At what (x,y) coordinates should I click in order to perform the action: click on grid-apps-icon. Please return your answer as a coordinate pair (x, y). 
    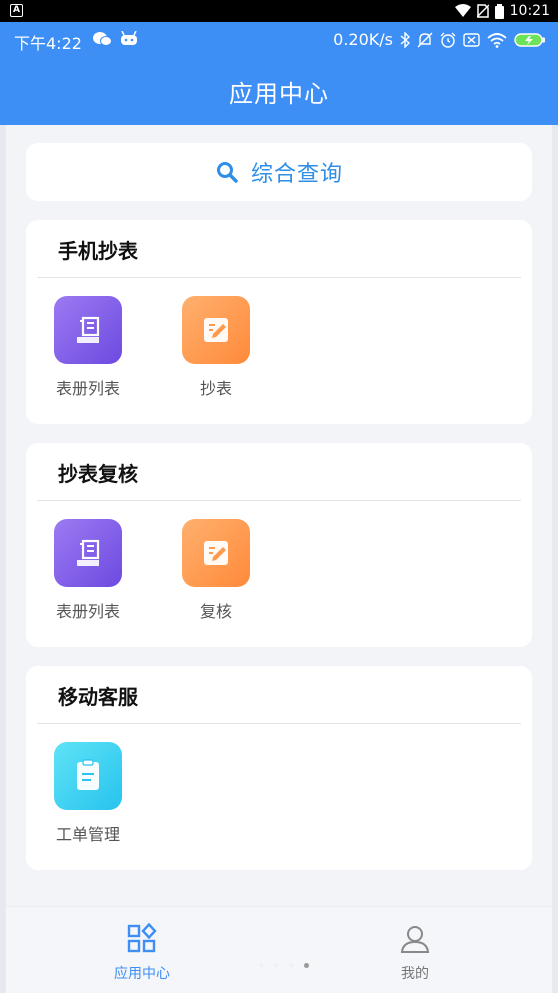
    Looking at the image, I should click on (142, 937).